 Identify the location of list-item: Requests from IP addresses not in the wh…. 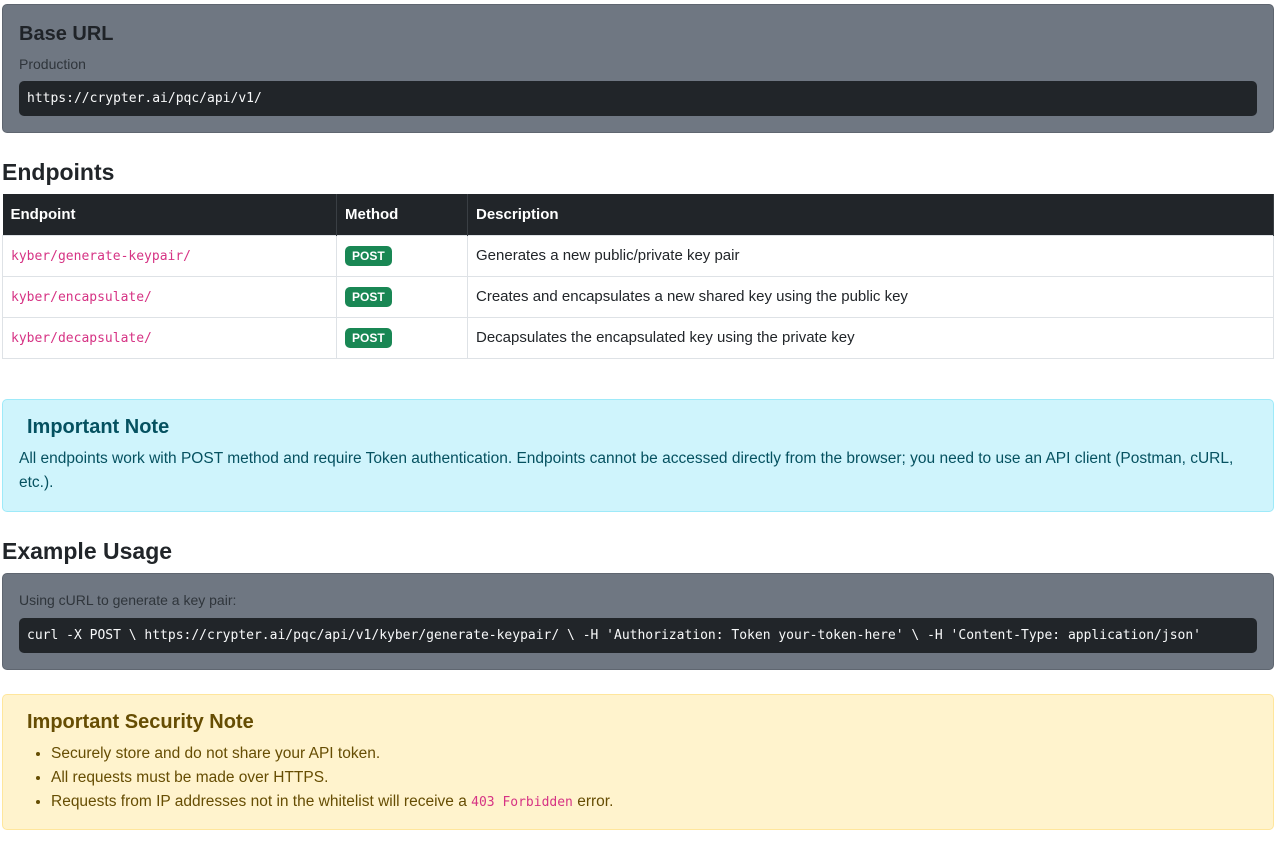
(654, 802).